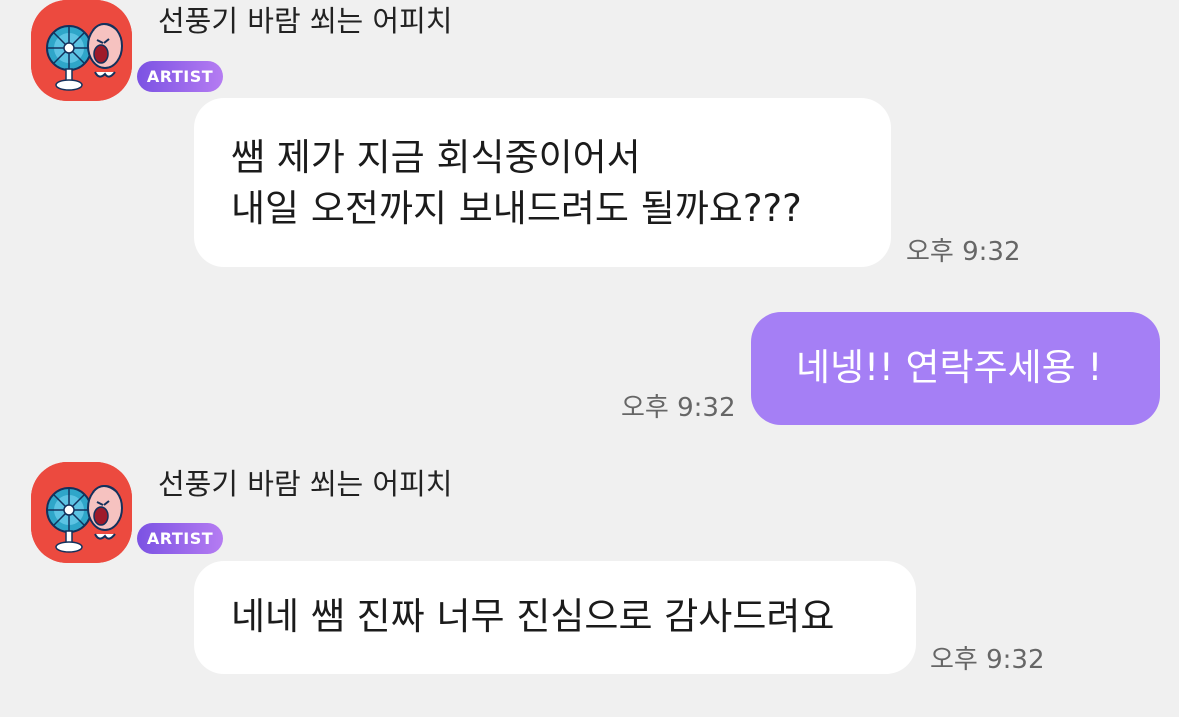  What do you see at coordinates (436, 157) in the screenshot?
I see `message-line: 쌤 제가 지금 회식중이어서` at bounding box center [436, 157].